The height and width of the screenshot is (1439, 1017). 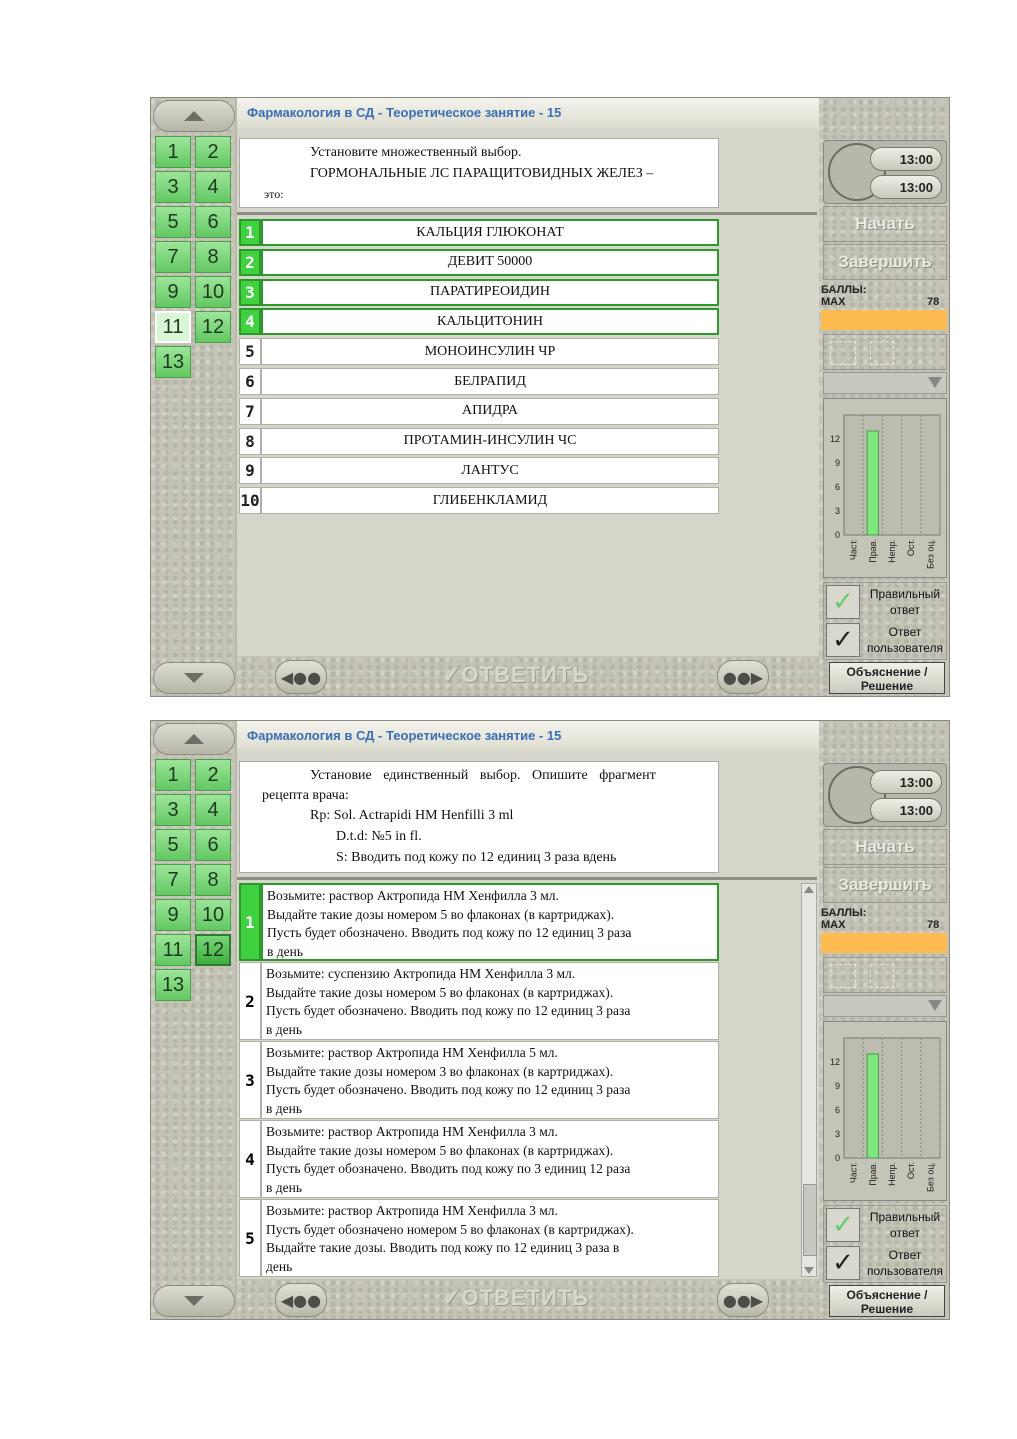 I want to click on chart-bar, so click(x=872, y=483).